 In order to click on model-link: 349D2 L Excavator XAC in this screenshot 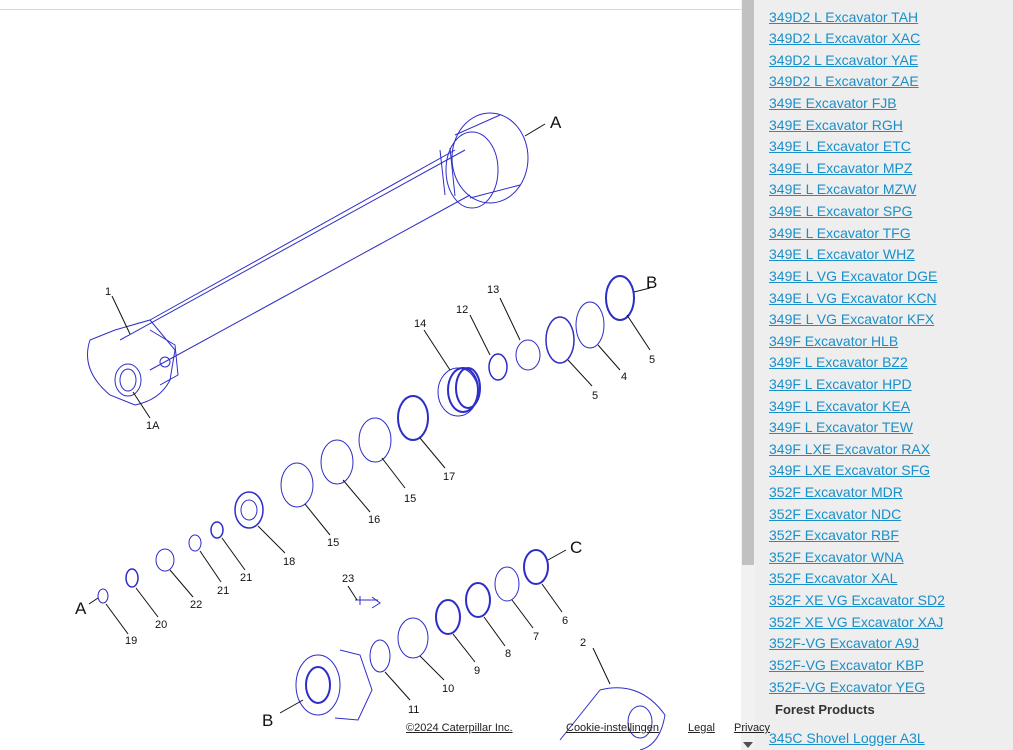, I will do `click(844, 38)`.